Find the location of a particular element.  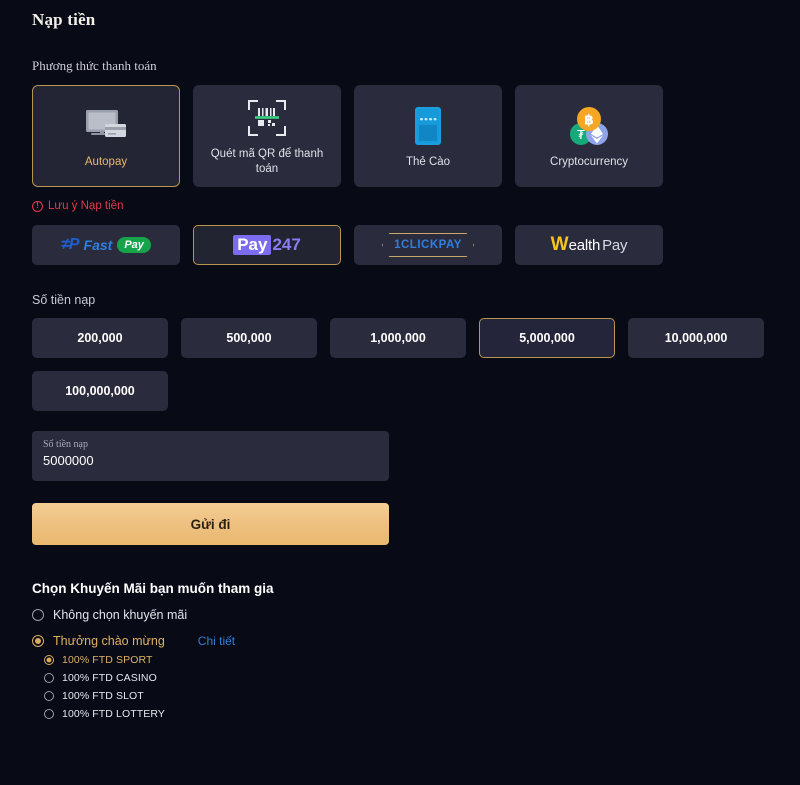

payment-method-label: Phương thức thanh toán is located at coordinates (94, 65).